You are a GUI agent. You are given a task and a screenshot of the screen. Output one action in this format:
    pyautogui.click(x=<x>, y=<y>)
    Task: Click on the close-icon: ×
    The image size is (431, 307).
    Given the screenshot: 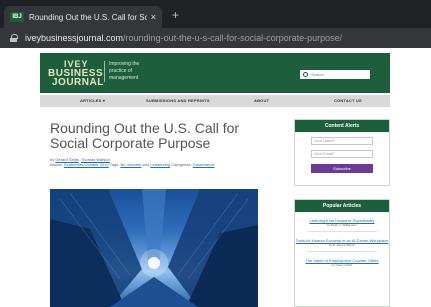 What is the action you would take?
    pyautogui.click(x=153, y=17)
    